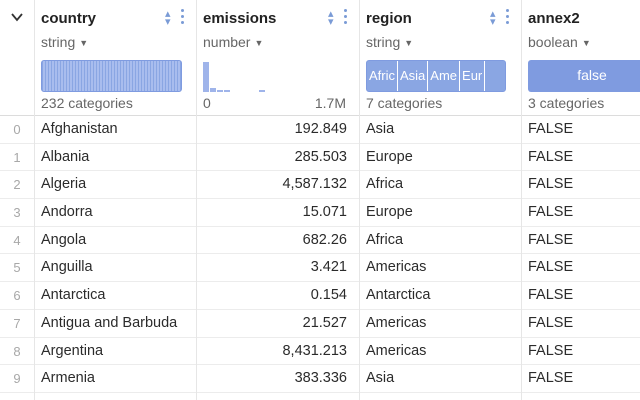 This screenshot has height=400, width=640. What do you see at coordinates (116, 379) in the screenshot?
I see `table-cell: Armenia` at bounding box center [116, 379].